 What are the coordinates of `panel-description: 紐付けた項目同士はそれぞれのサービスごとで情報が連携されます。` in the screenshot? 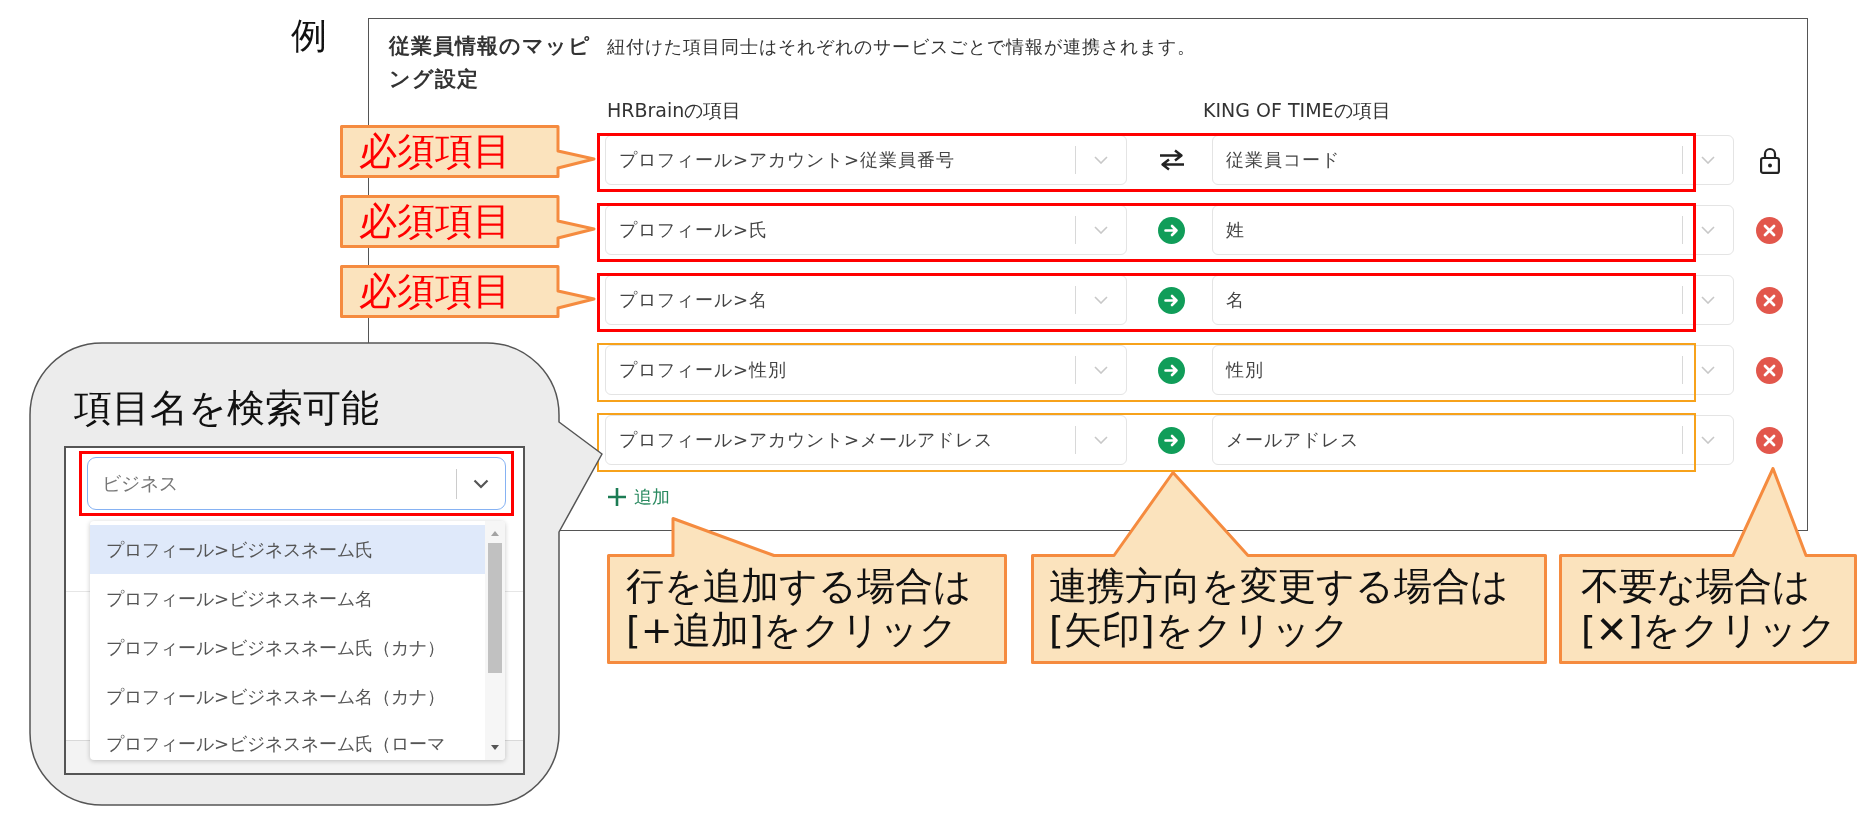 It's located at (901, 47).